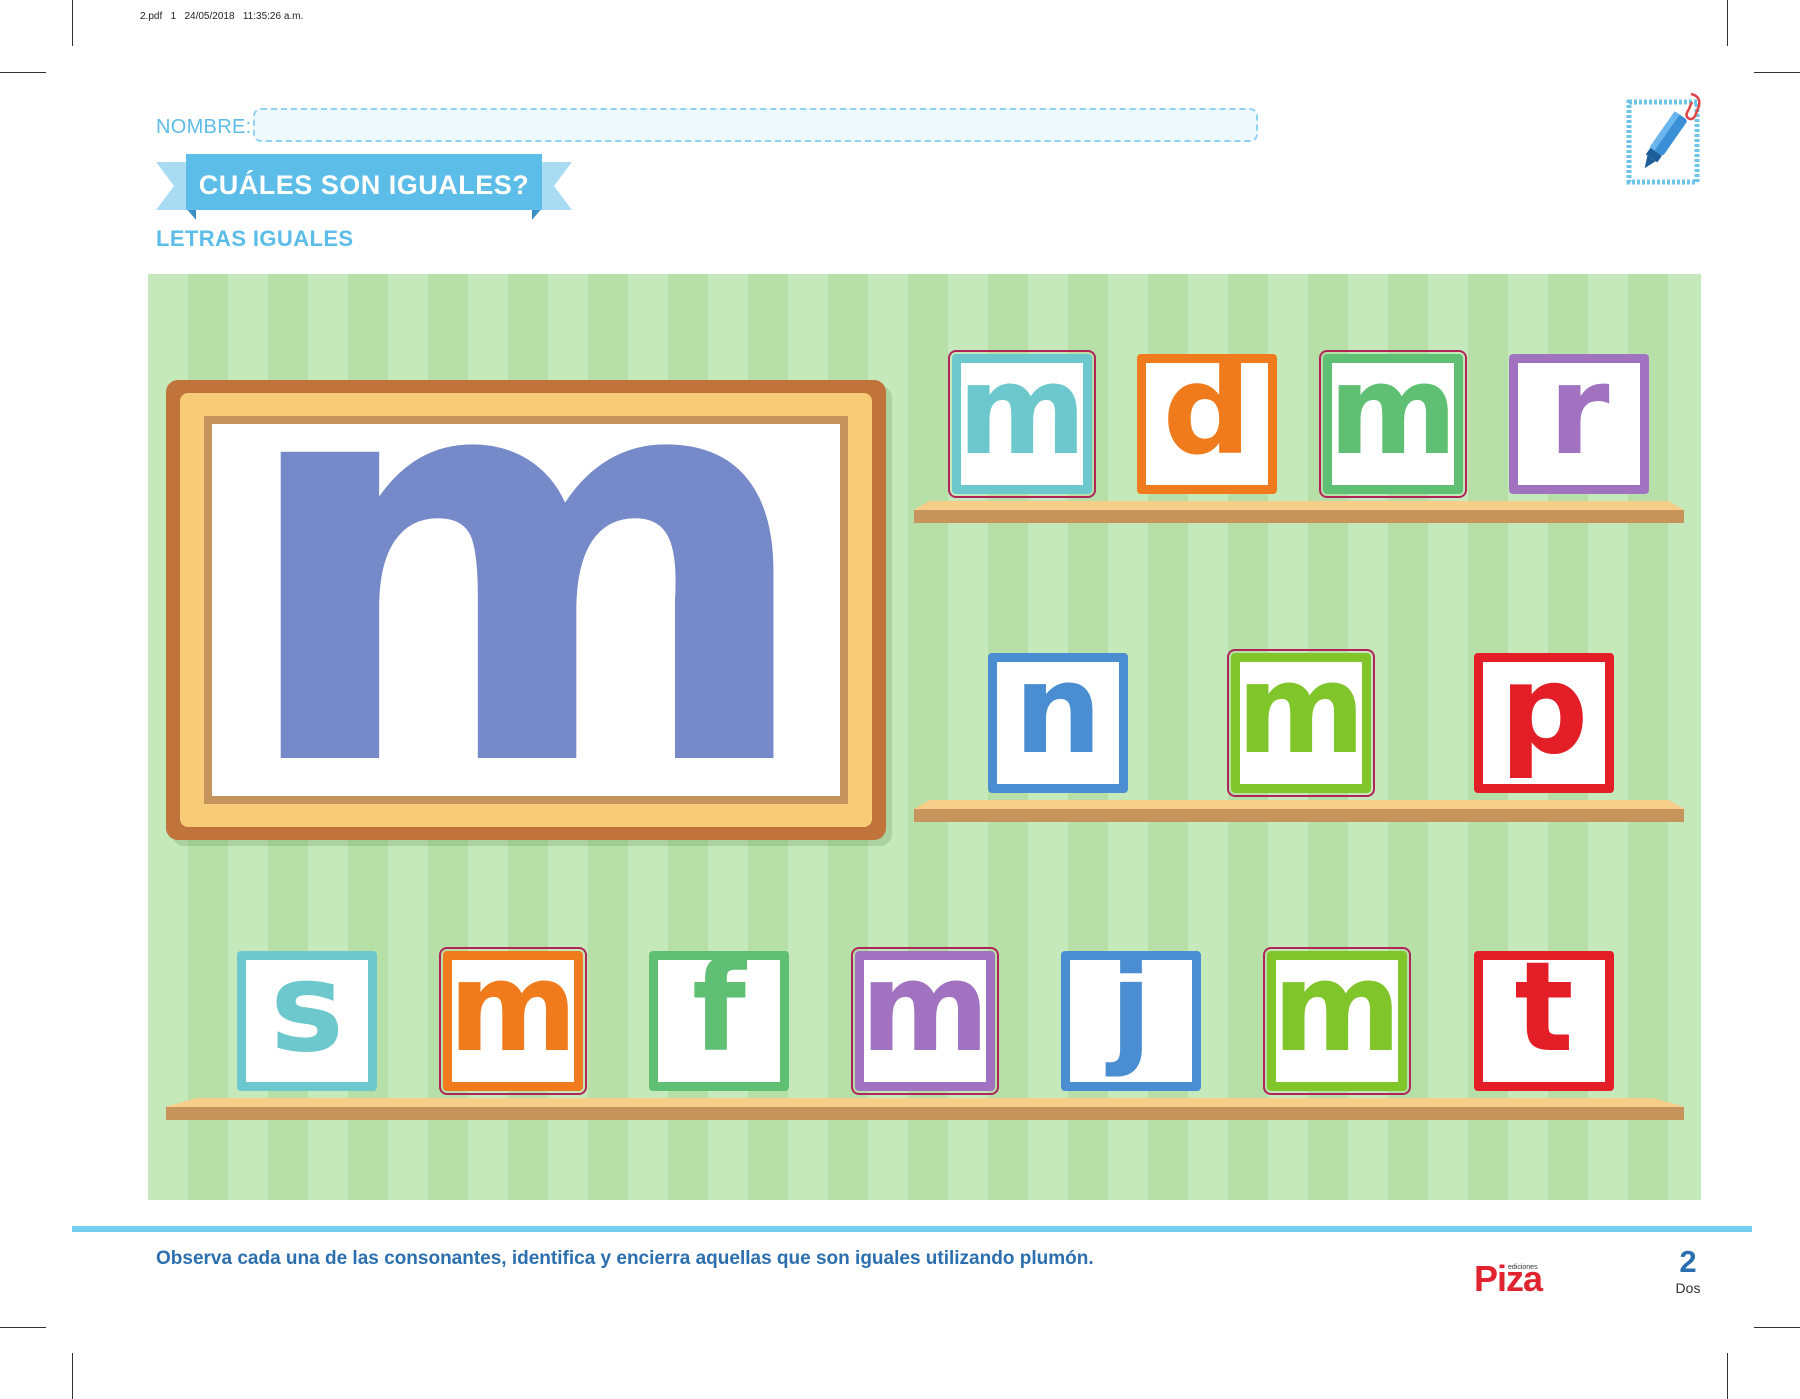 The width and height of the screenshot is (1800, 1399). I want to click on block-letter: j, so click(1131, 1008).